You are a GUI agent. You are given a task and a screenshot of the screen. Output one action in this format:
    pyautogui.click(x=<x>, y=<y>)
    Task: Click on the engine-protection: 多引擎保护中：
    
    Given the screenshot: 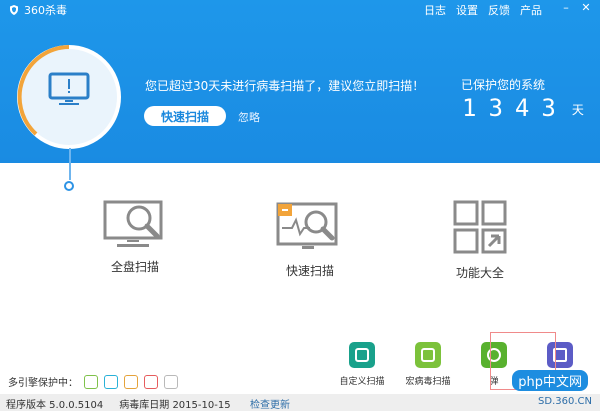 What is the action you would take?
    pyautogui.click(x=93, y=381)
    